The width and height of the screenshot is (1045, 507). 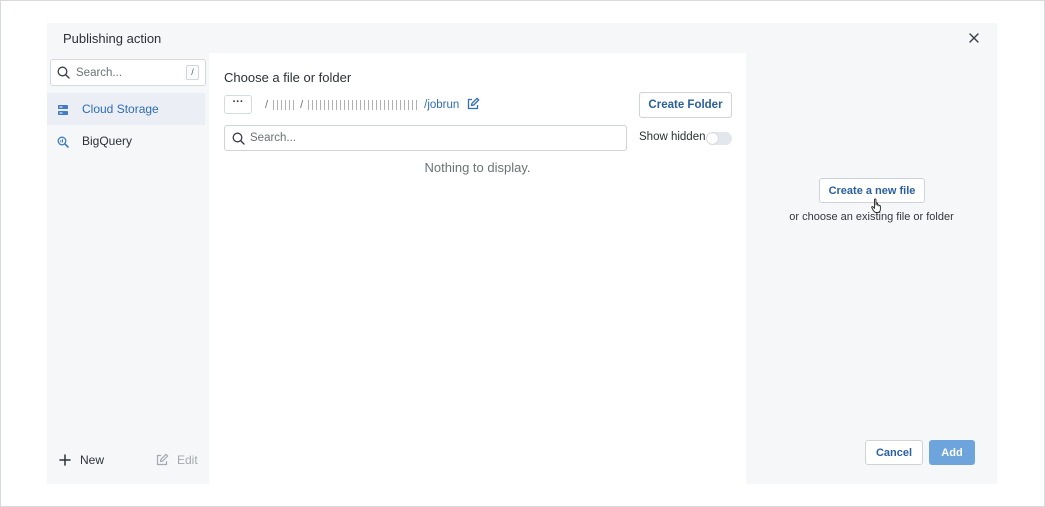 I want to click on show-hidden-toggle, so click(x=719, y=138).